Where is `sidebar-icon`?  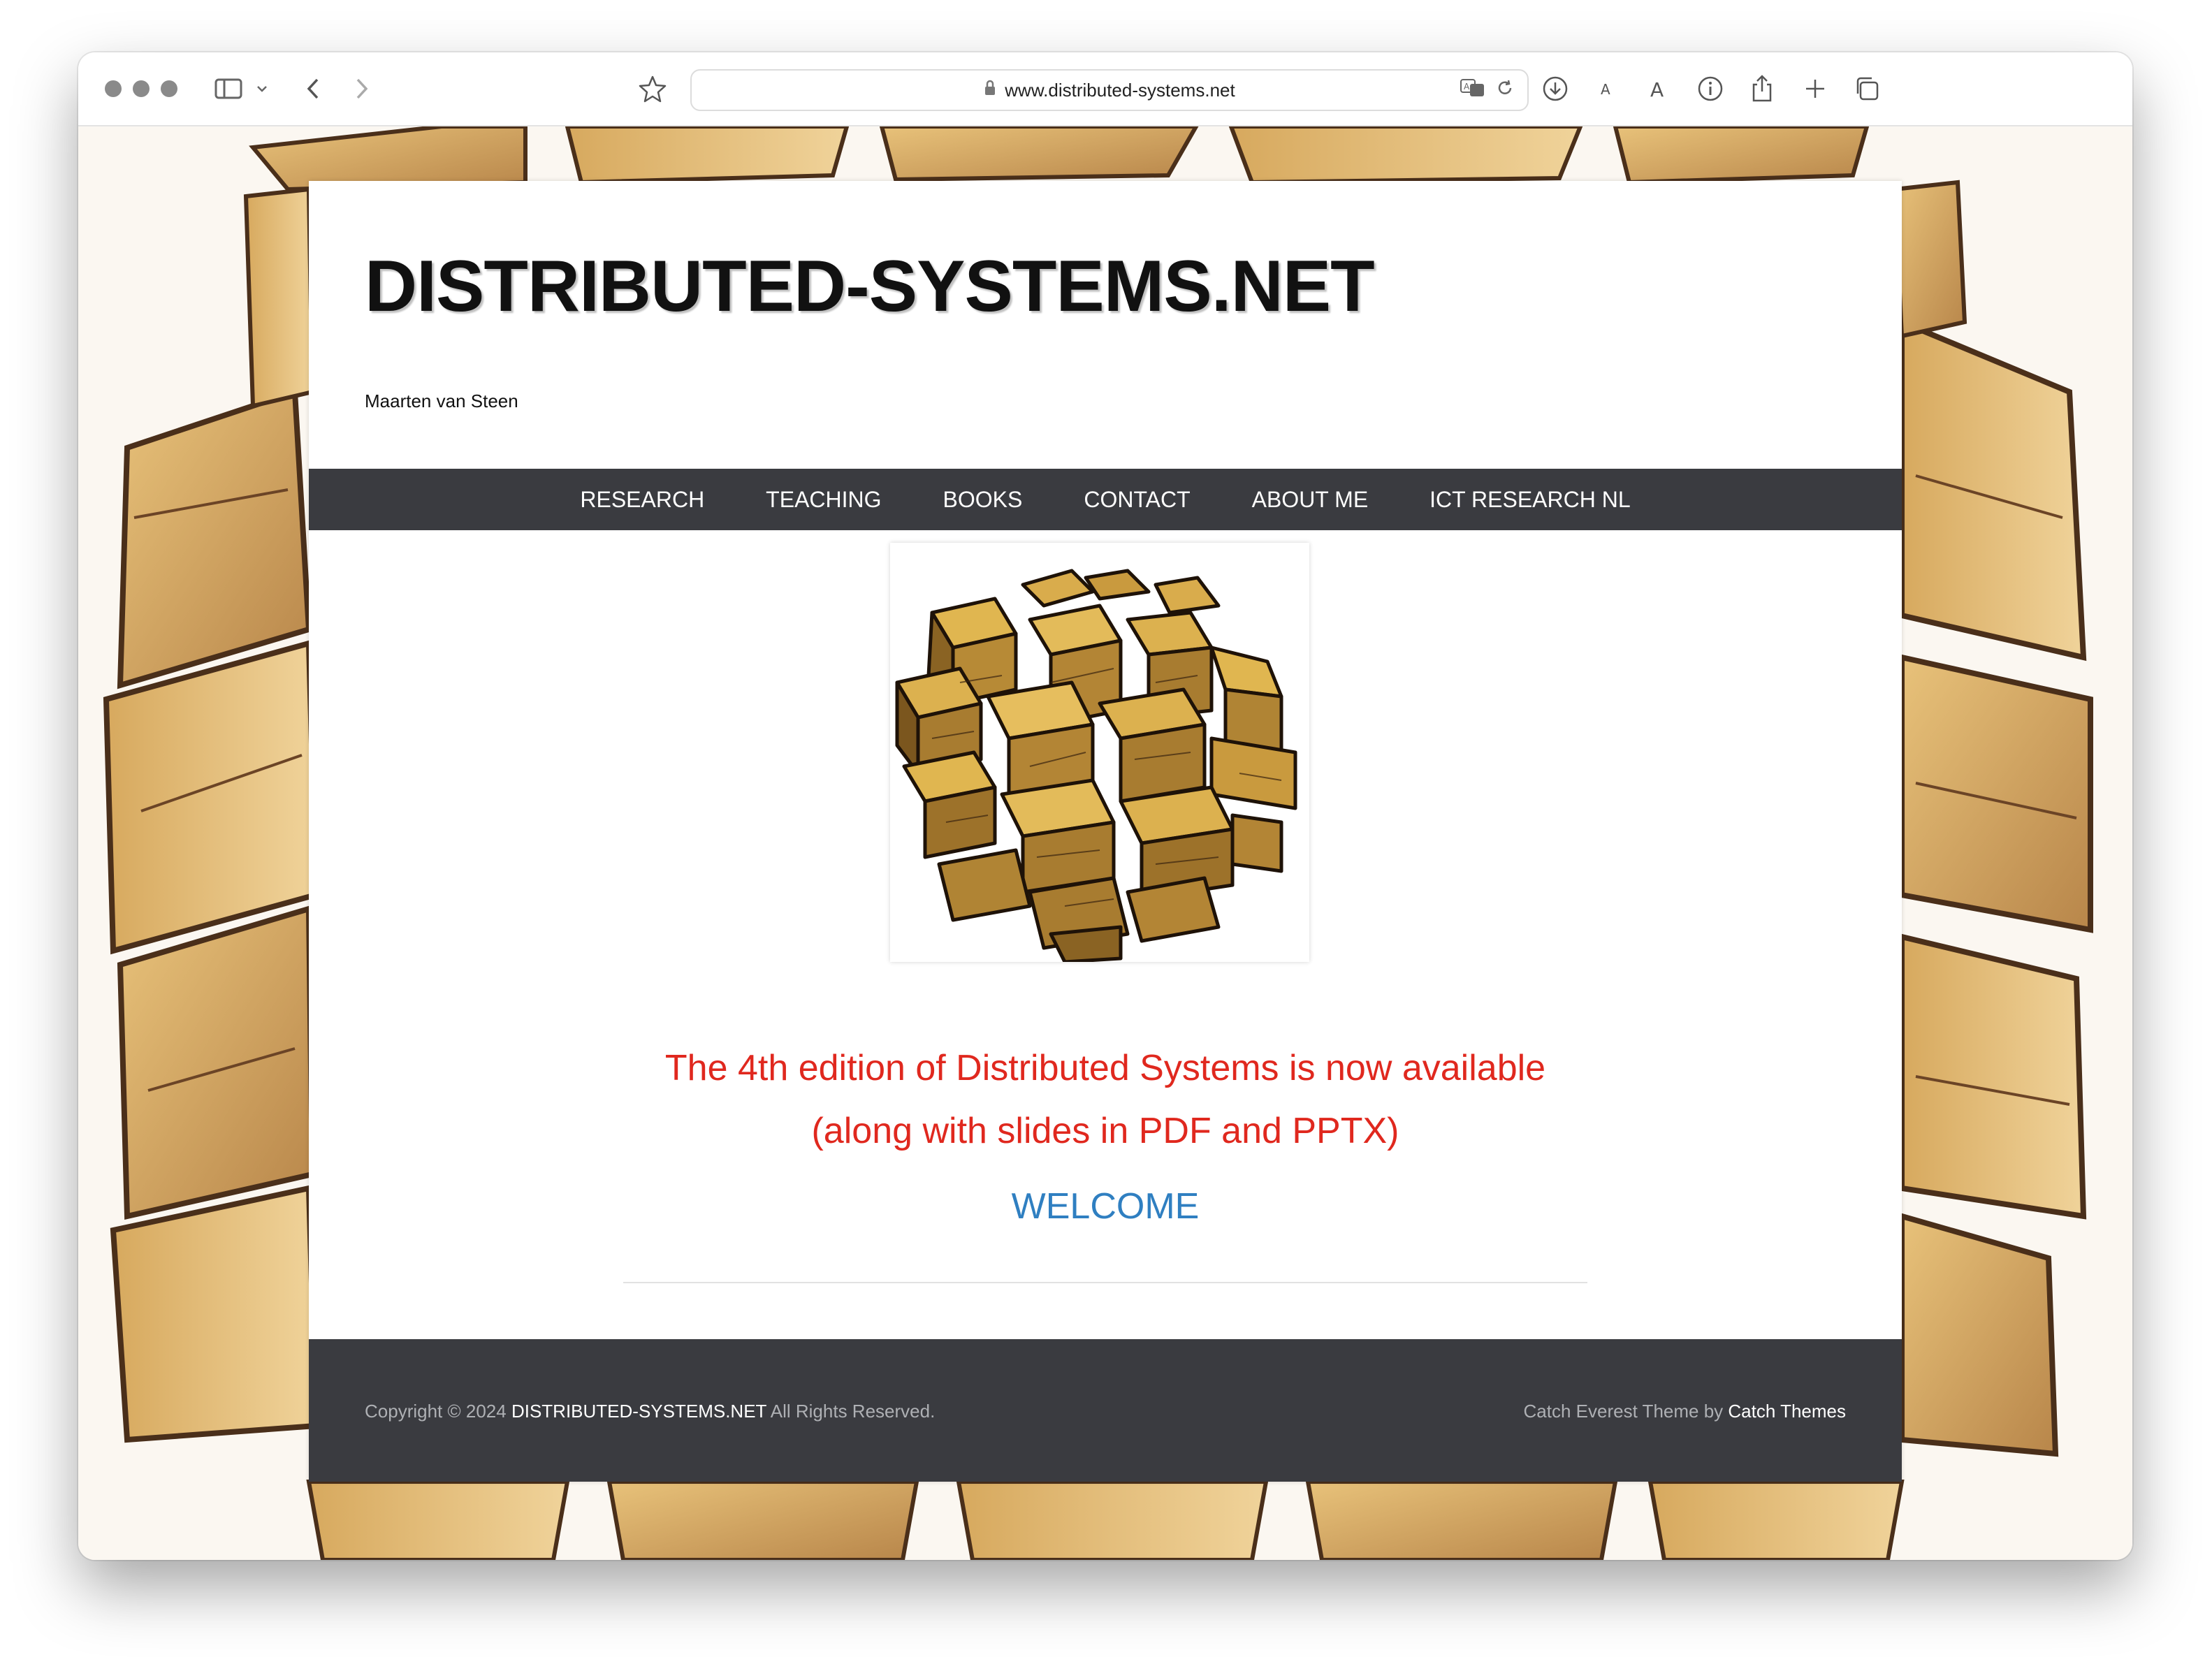
sidebar-icon is located at coordinates (228, 89).